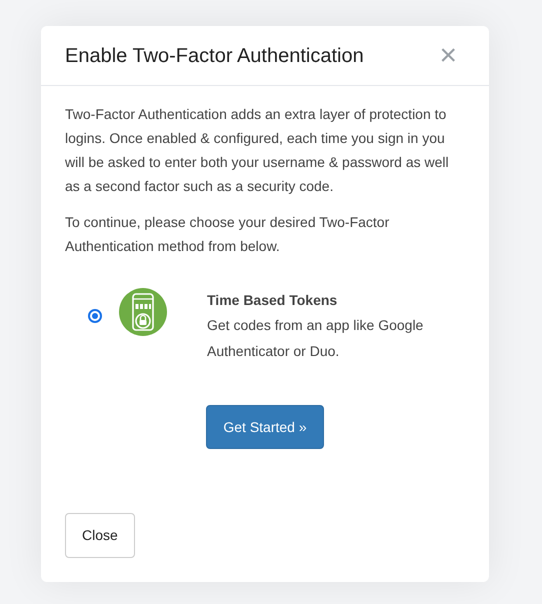  Describe the element at coordinates (272, 300) in the screenshot. I see `method-title: Time Based Tokens` at that location.